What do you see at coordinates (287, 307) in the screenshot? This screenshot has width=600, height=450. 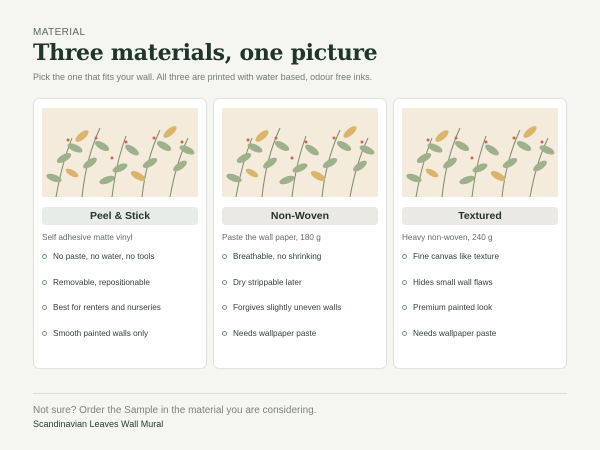 I see `feature-text: Forgives slightly uneven walls` at bounding box center [287, 307].